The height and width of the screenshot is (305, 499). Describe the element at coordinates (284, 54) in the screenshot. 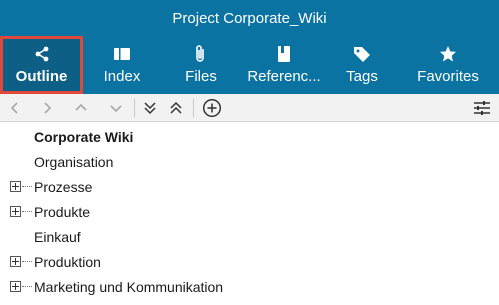

I see `book-icon` at that location.